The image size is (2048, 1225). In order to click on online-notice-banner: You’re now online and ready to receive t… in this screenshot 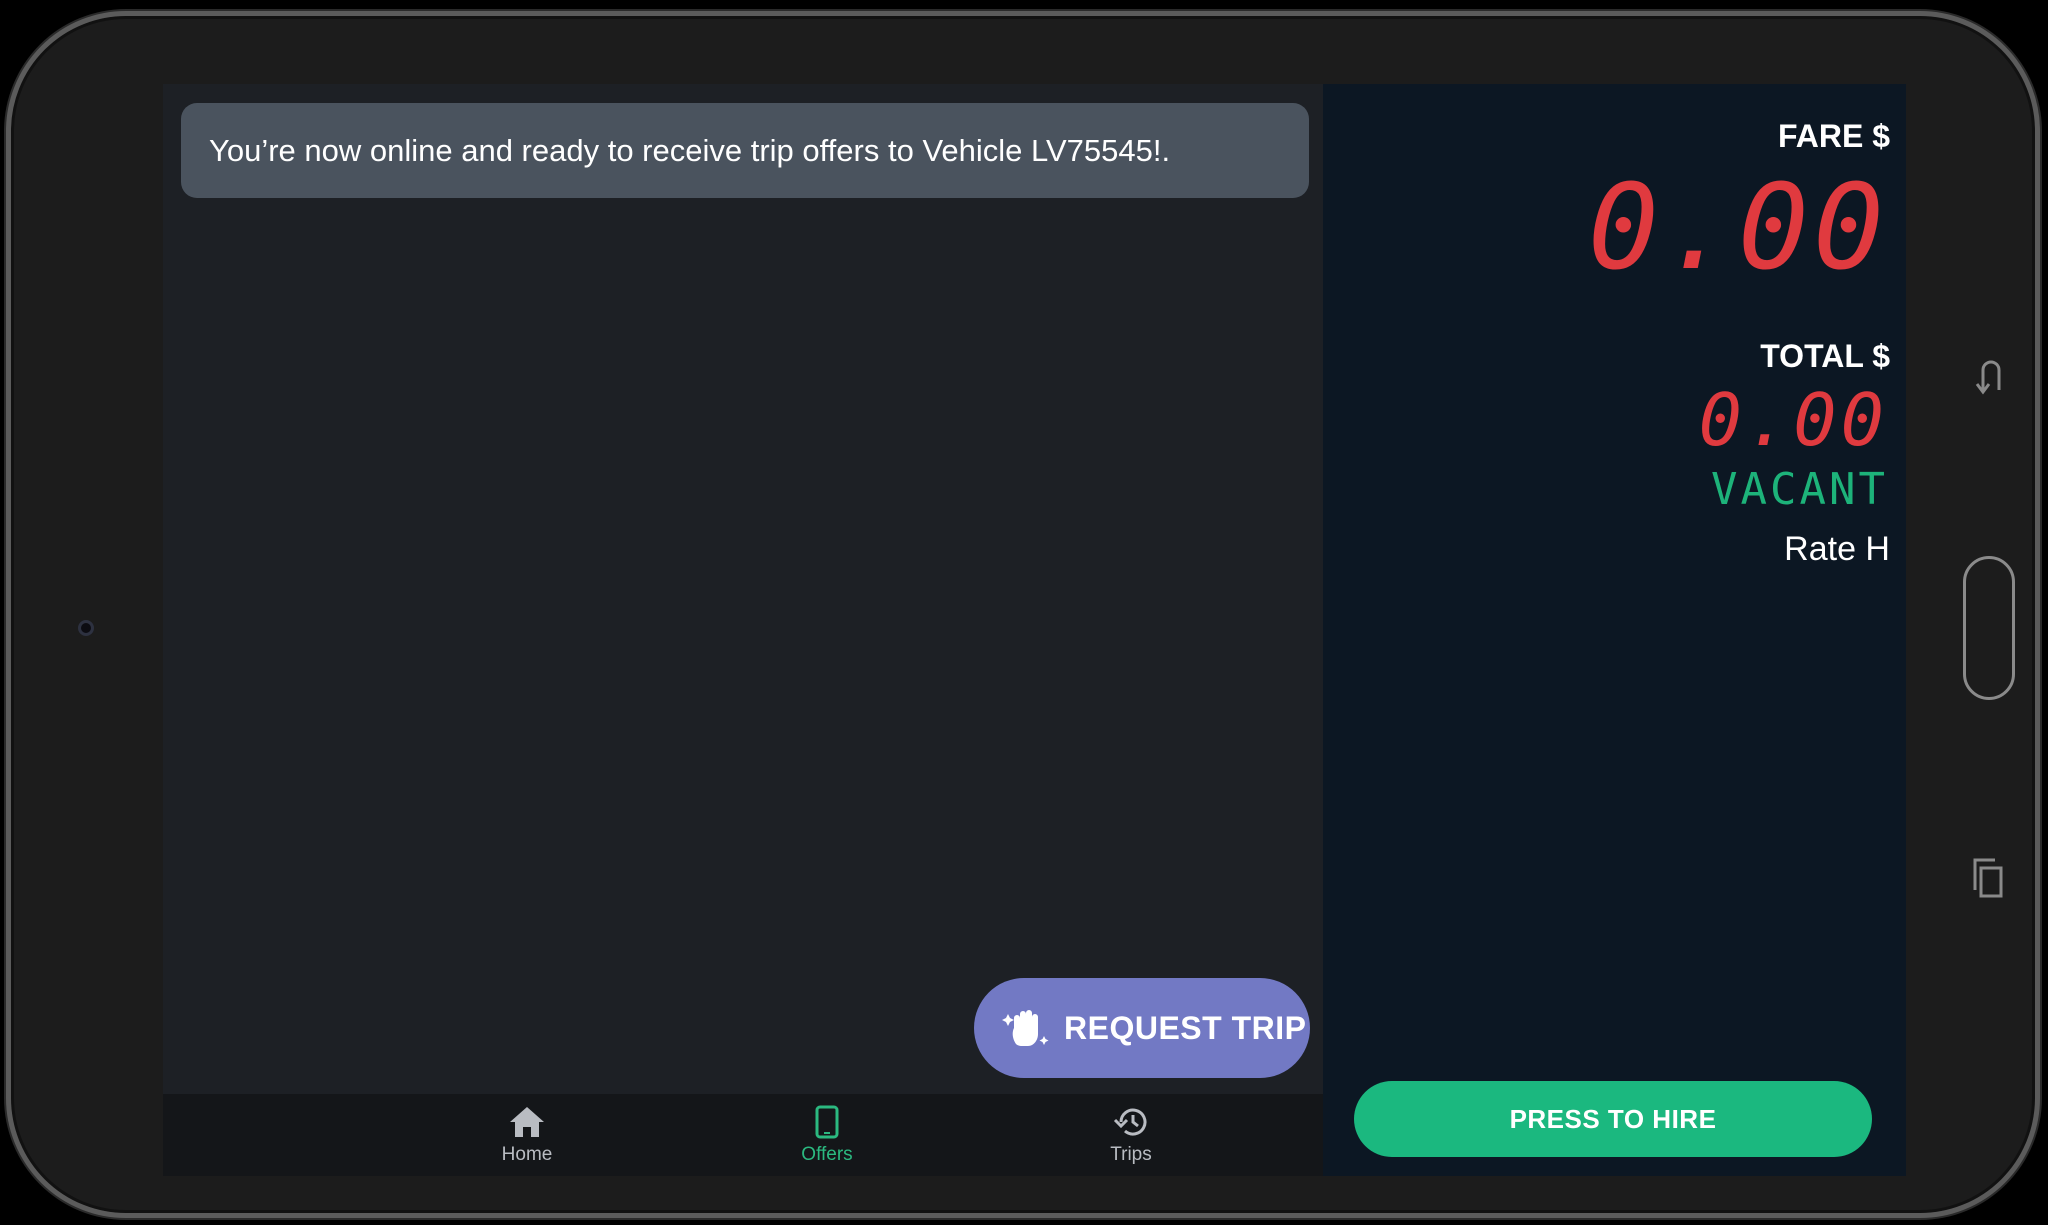, I will do `click(745, 150)`.